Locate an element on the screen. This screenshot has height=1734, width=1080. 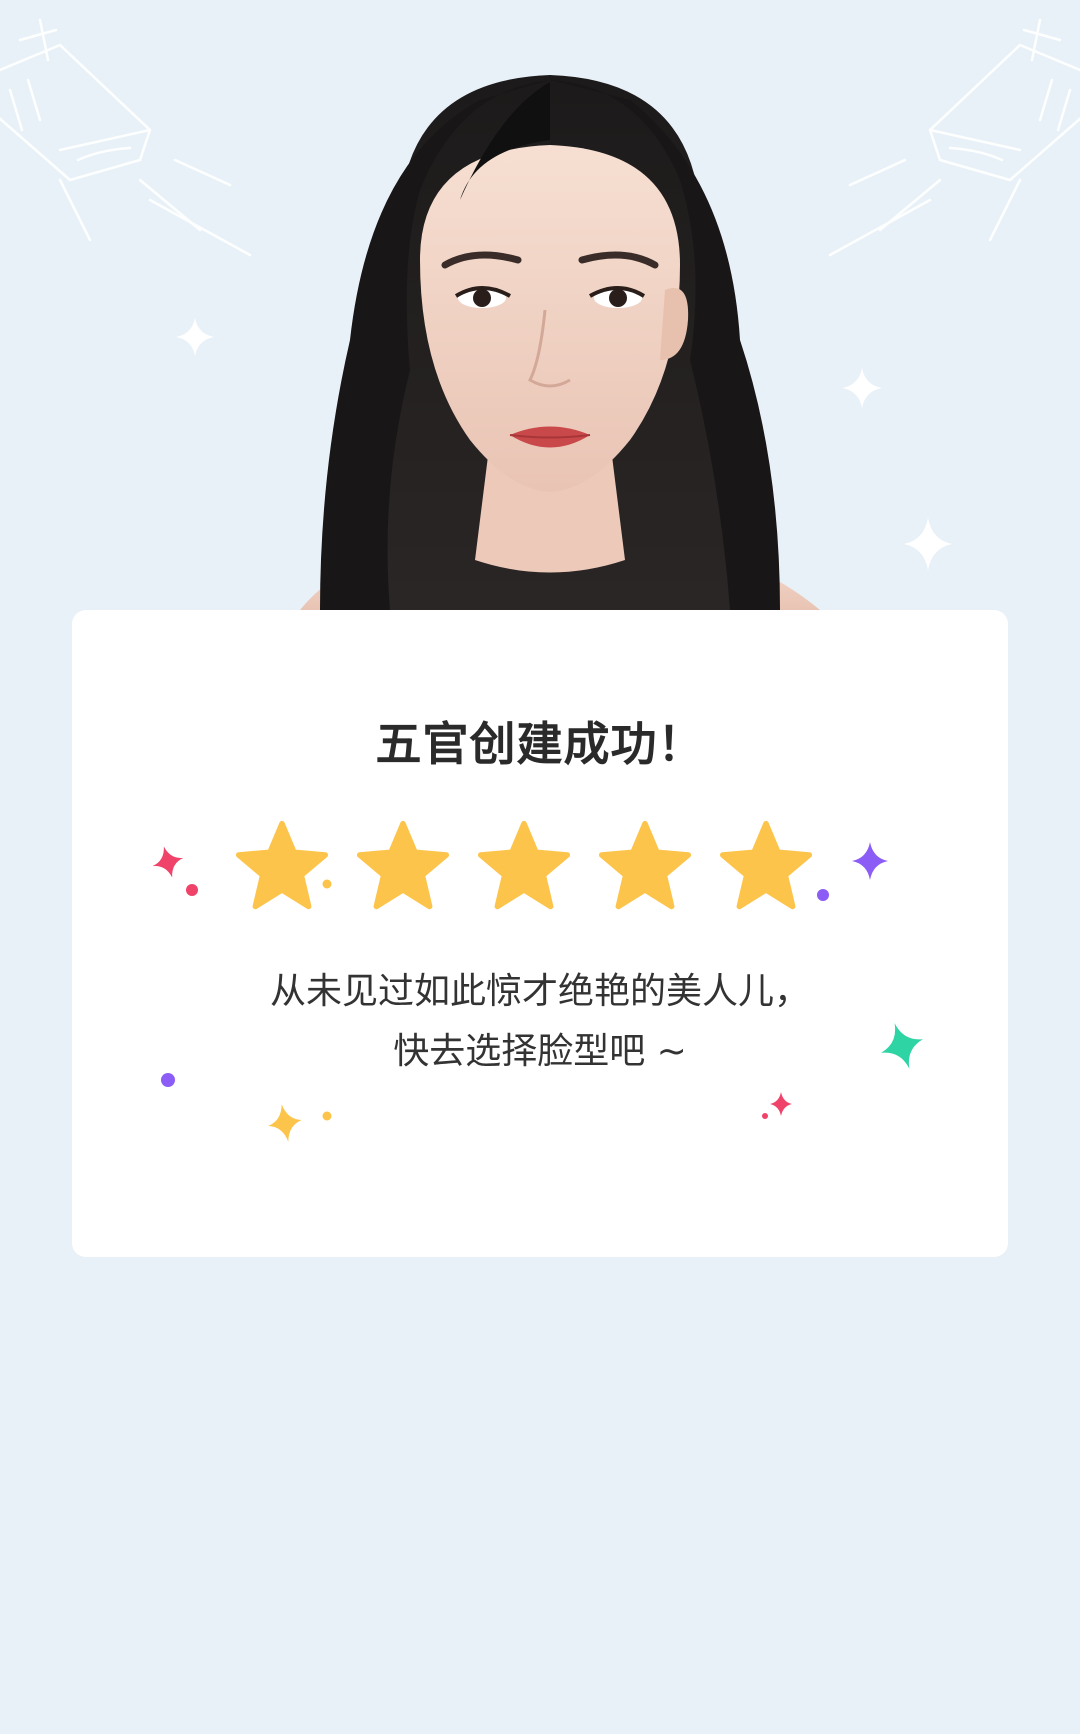
card-title: 五官创建成功！ is located at coordinates (540, 744).